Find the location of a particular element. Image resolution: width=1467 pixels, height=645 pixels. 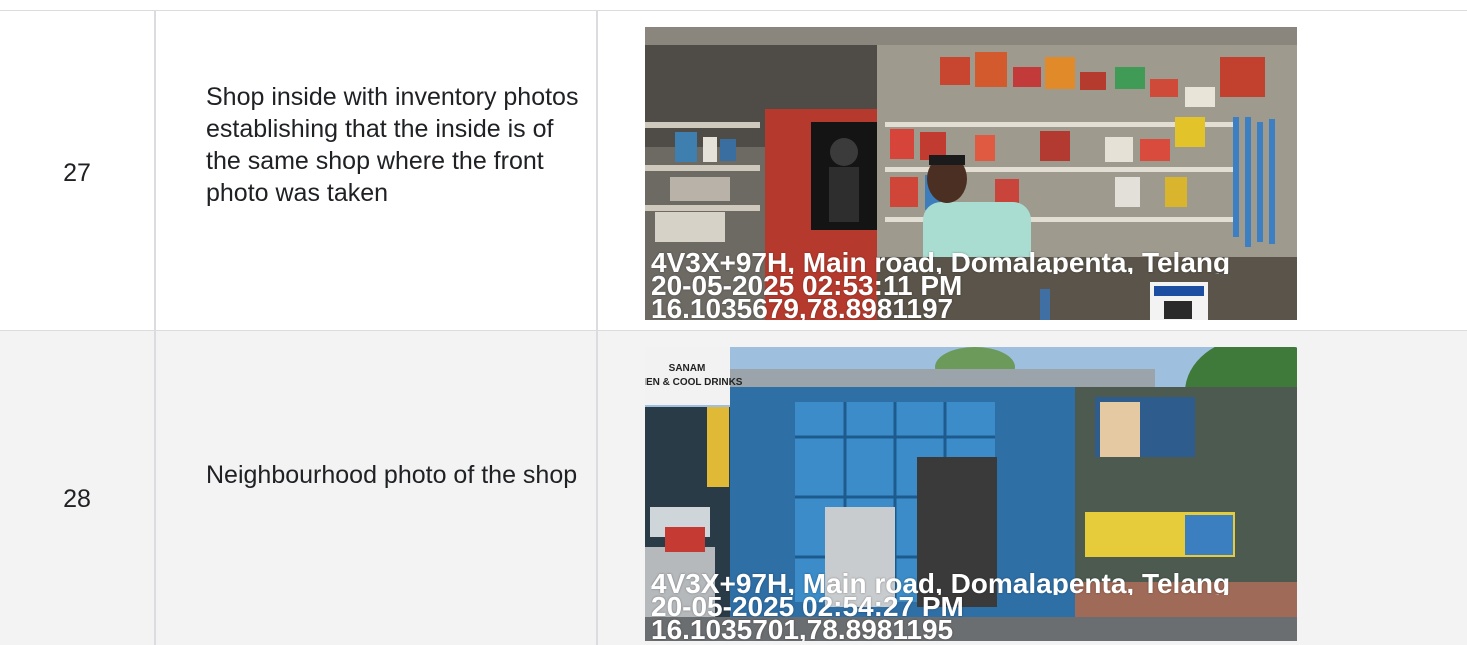

stamp-coordinates: 16.1035701,78.8981195 is located at coordinates (802, 629).